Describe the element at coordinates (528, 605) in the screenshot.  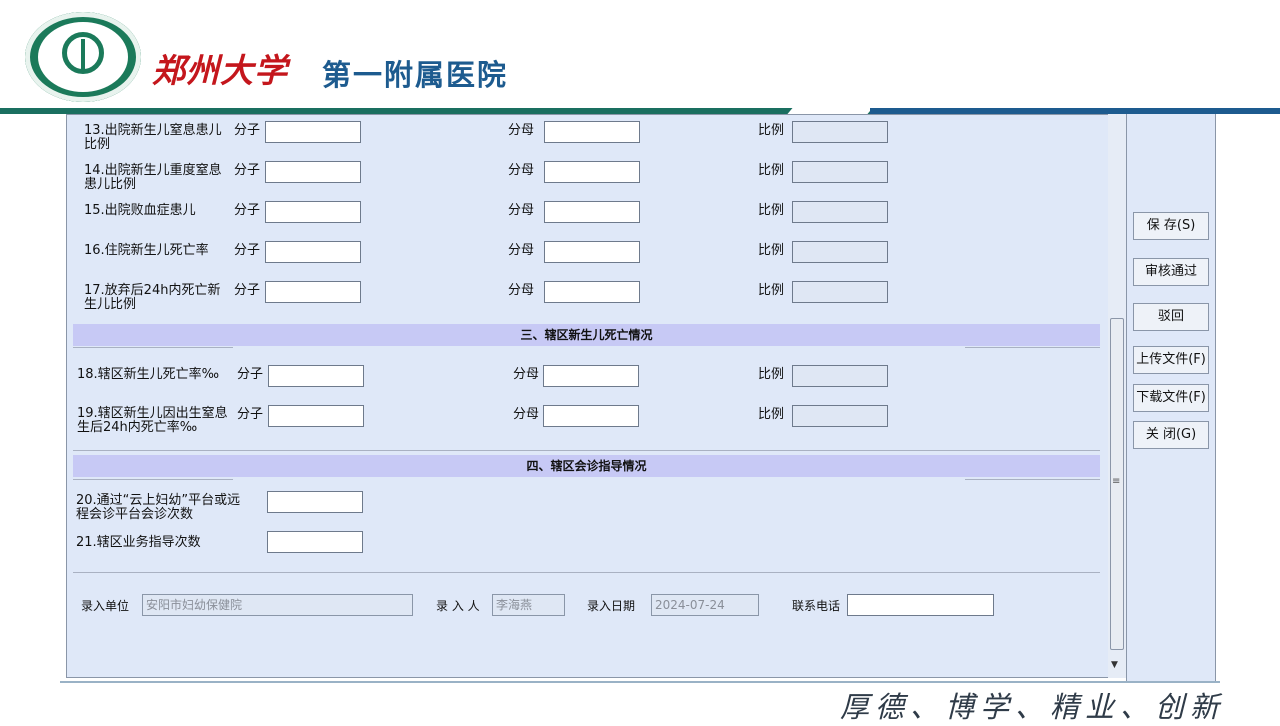
I see `person-field: 李海燕` at that location.